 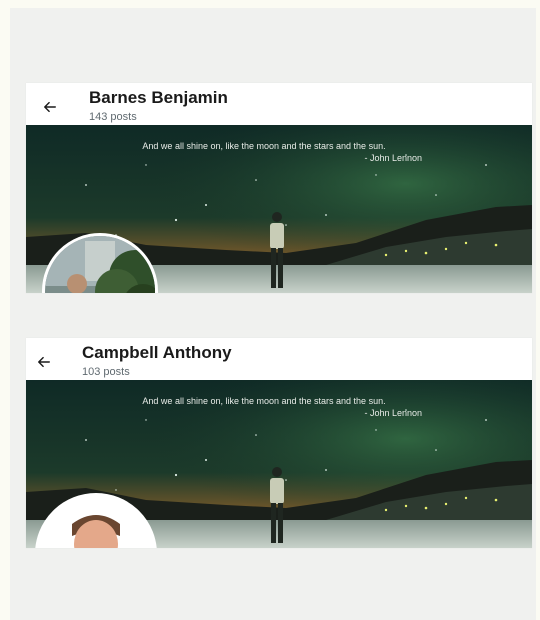 I want to click on profile-header: Campbell Anthony 103 posts, so click(x=279, y=359).